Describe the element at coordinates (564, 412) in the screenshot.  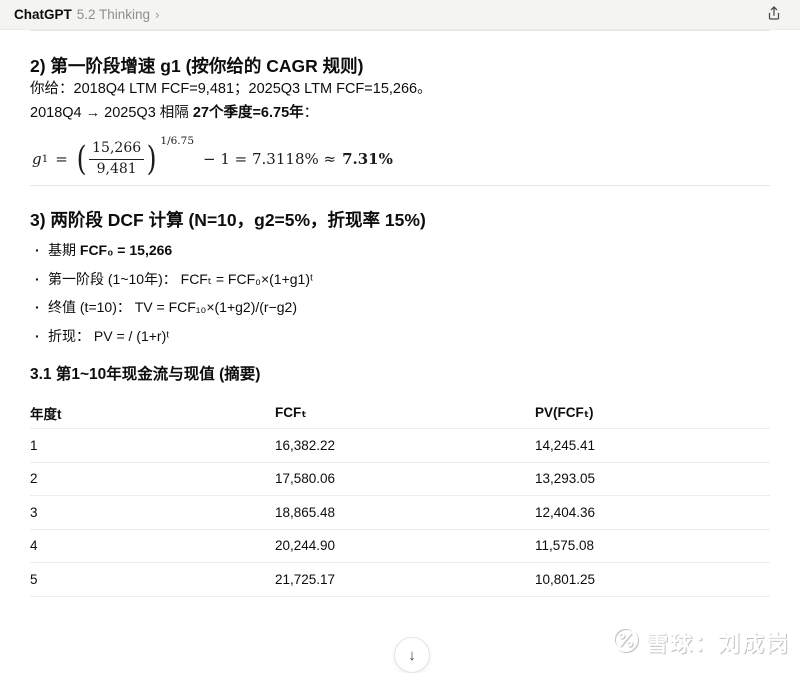
I see `col-header-pv: PV(FCFₜ)` at that location.